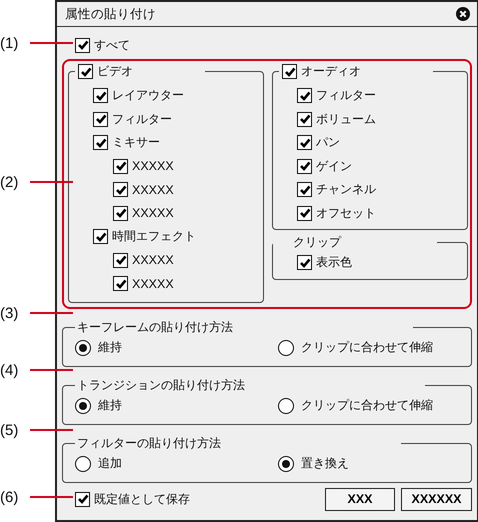 This screenshot has width=478, height=522. Describe the element at coordinates (112, 45) in the screenshot. I see `checkbox-label: すべて` at that location.